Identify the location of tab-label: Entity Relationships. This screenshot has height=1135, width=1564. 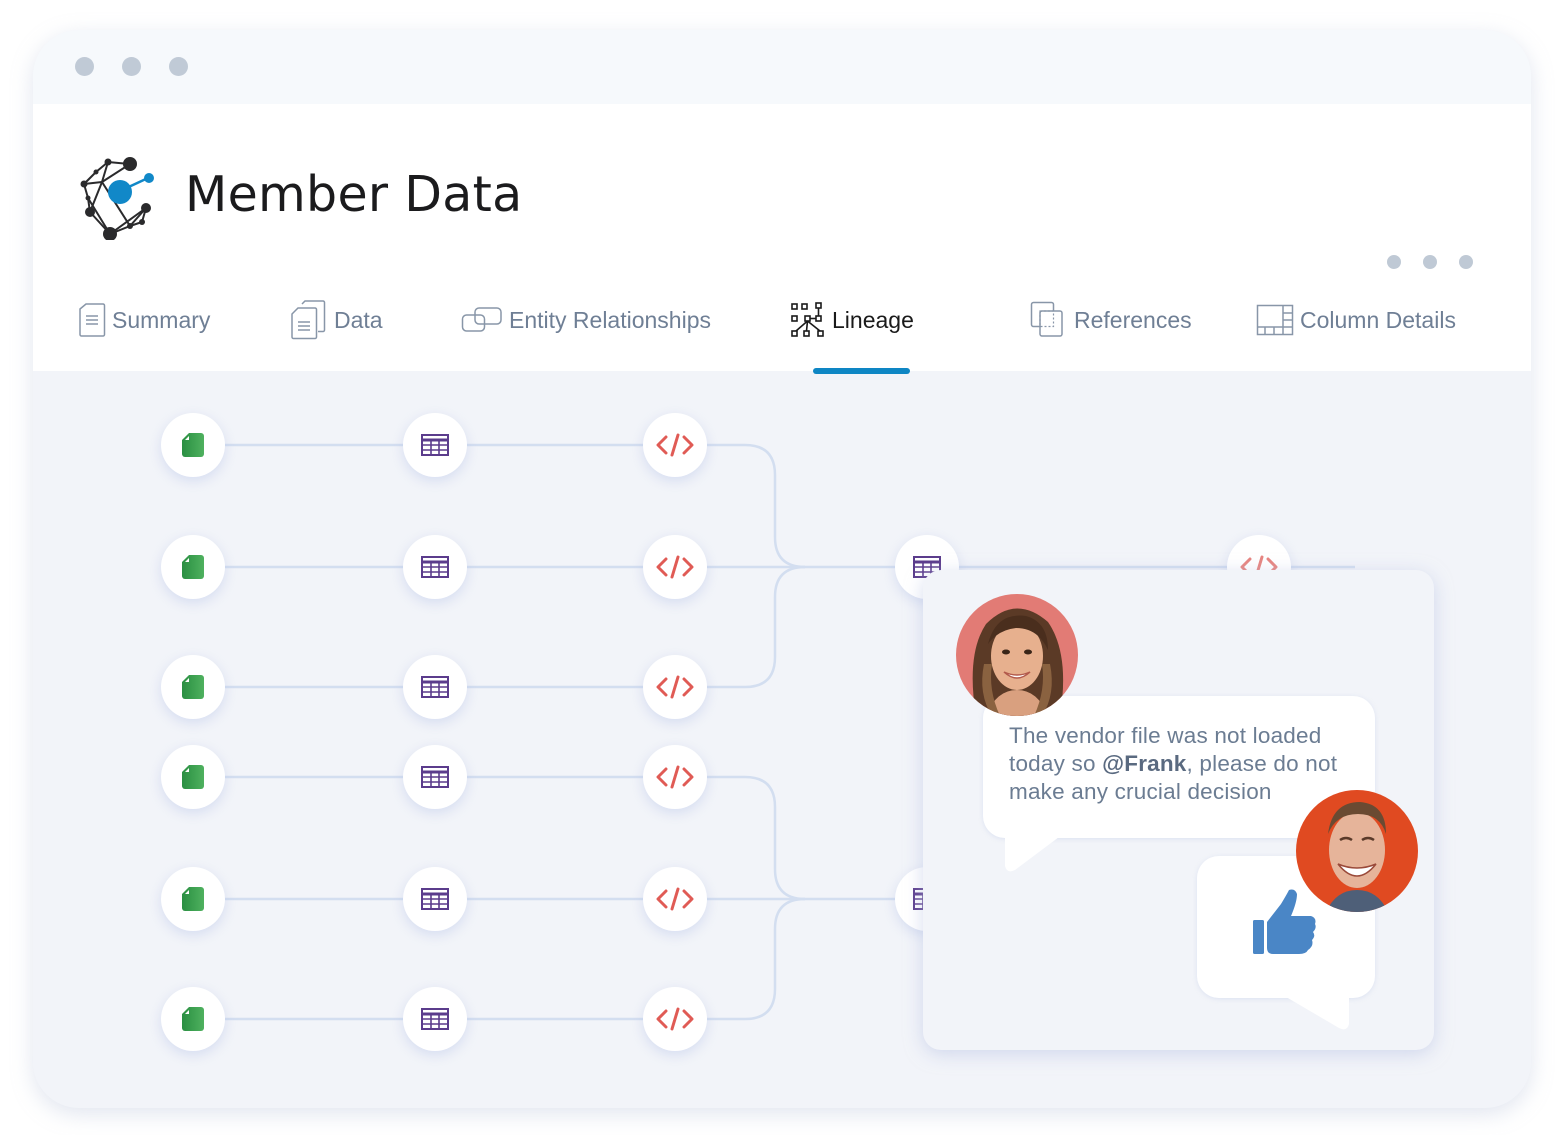
(610, 319).